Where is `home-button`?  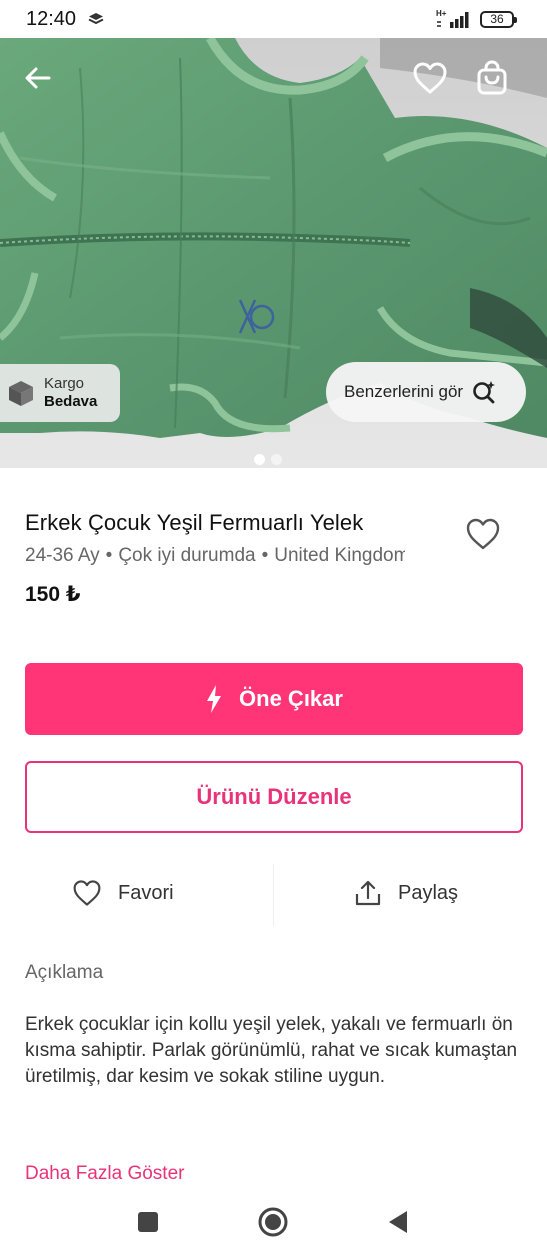 home-button is located at coordinates (273, 1222).